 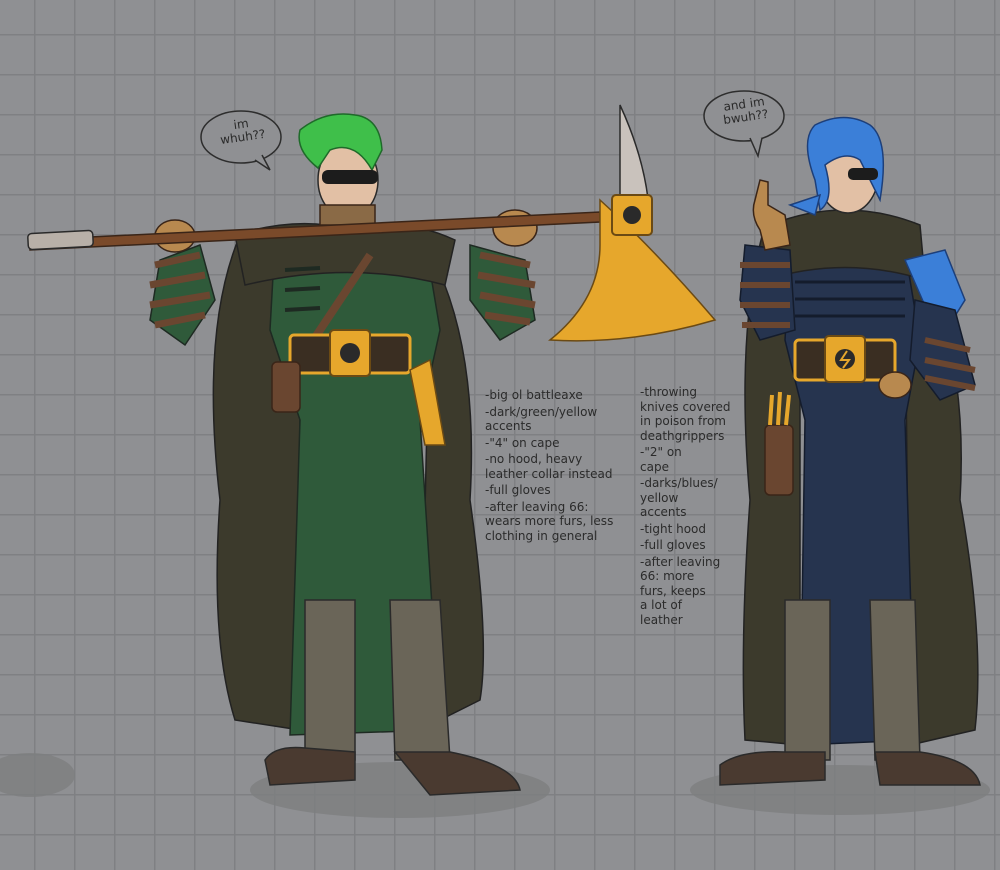 What do you see at coordinates (541, 535) in the screenshot?
I see `note-line: clothing in general` at bounding box center [541, 535].